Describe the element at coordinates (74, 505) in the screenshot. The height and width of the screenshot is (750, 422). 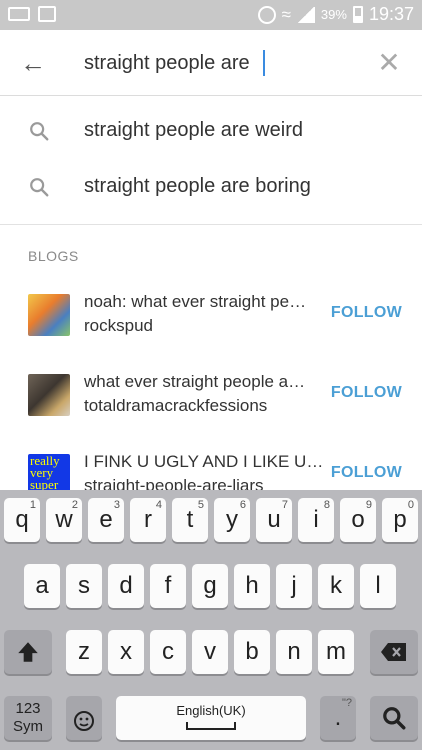
I see `key-hint: 2` at that location.